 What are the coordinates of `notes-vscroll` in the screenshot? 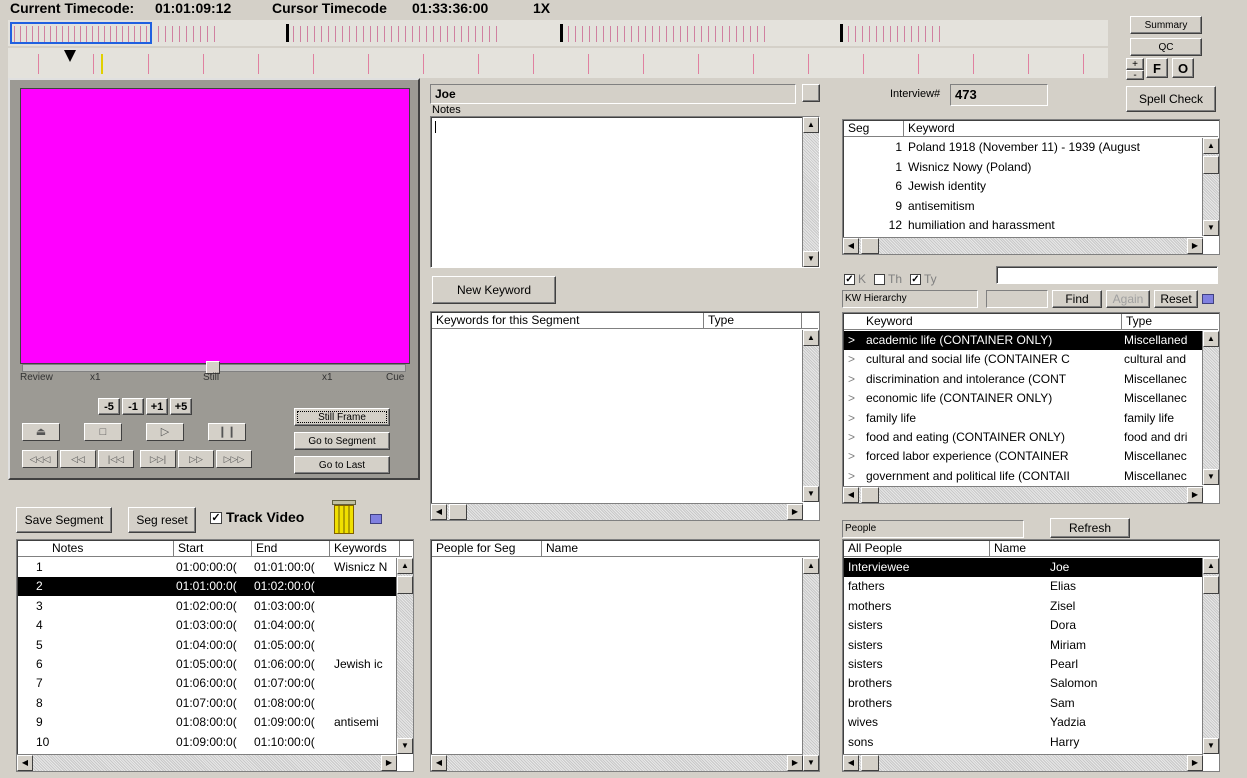 It's located at (810, 192).